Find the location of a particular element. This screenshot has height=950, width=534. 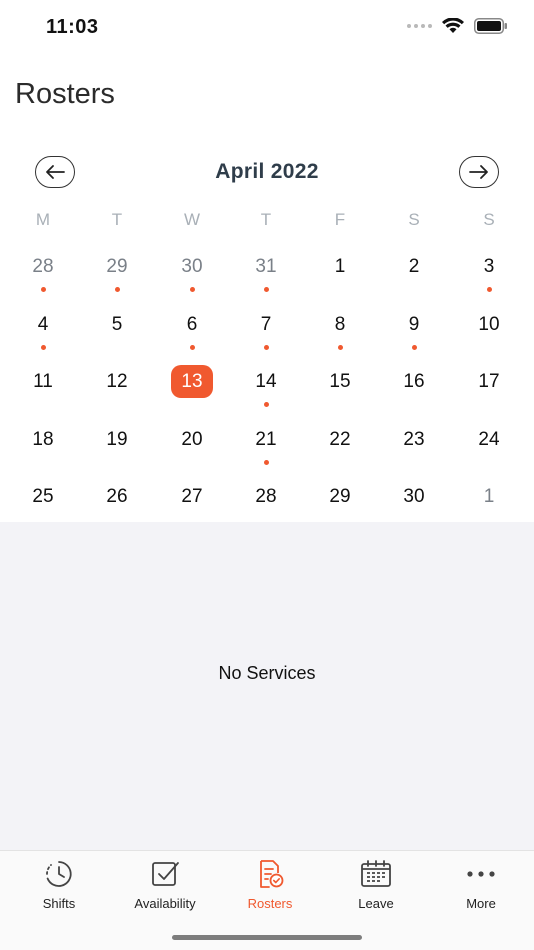

calendar-day: 6 is located at coordinates (192, 334).